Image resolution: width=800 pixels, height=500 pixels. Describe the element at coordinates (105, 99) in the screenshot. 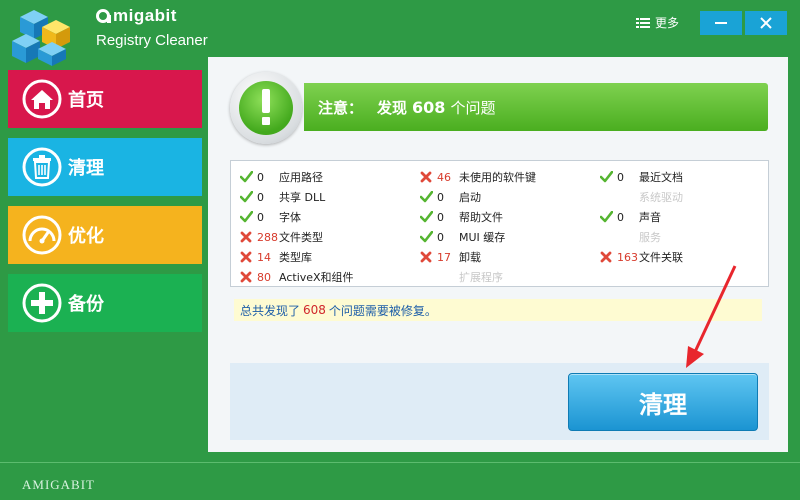

I see `sidebar-item-home: 首页` at that location.